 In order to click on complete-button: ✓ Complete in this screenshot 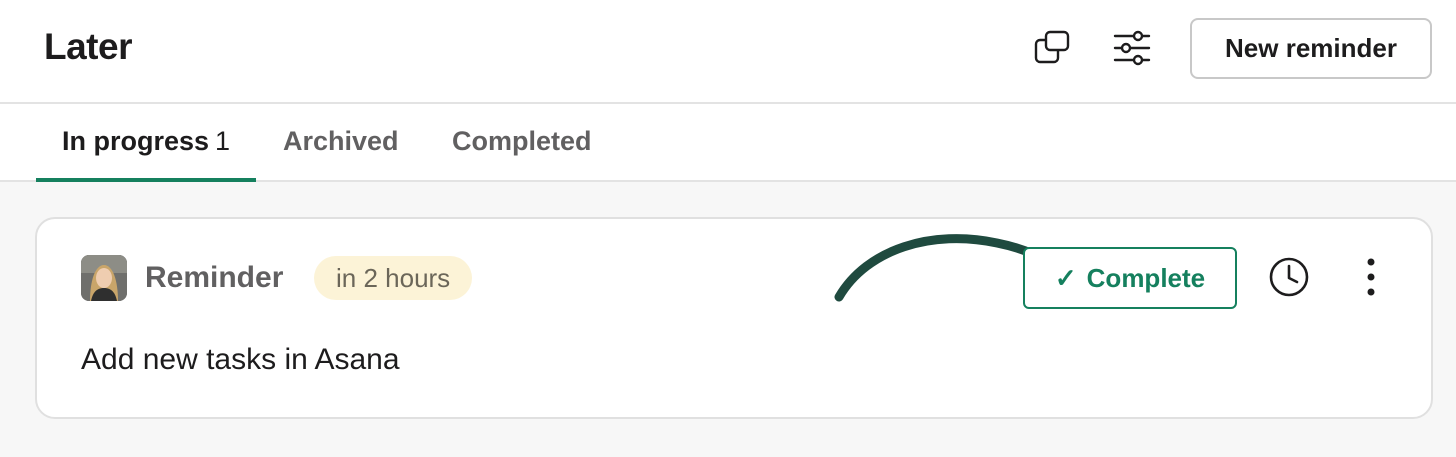, I will do `click(1130, 278)`.